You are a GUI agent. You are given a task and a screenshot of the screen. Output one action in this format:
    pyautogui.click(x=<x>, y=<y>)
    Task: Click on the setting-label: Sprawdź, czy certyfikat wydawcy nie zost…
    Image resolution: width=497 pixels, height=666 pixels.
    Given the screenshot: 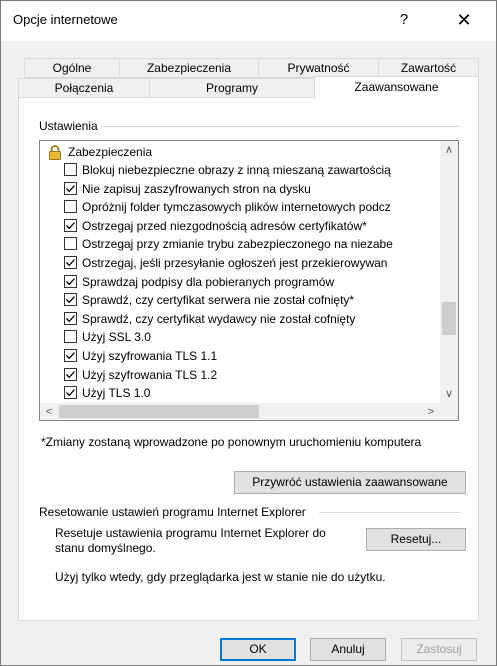 What is the action you would take?
    pyautogui.click(x=219, y=318)
    